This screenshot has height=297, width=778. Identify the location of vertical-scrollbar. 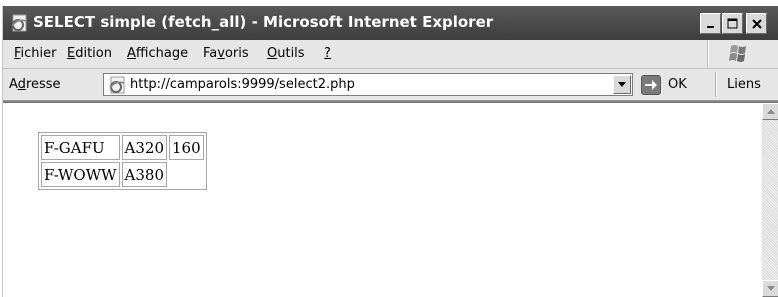
(770, 200).